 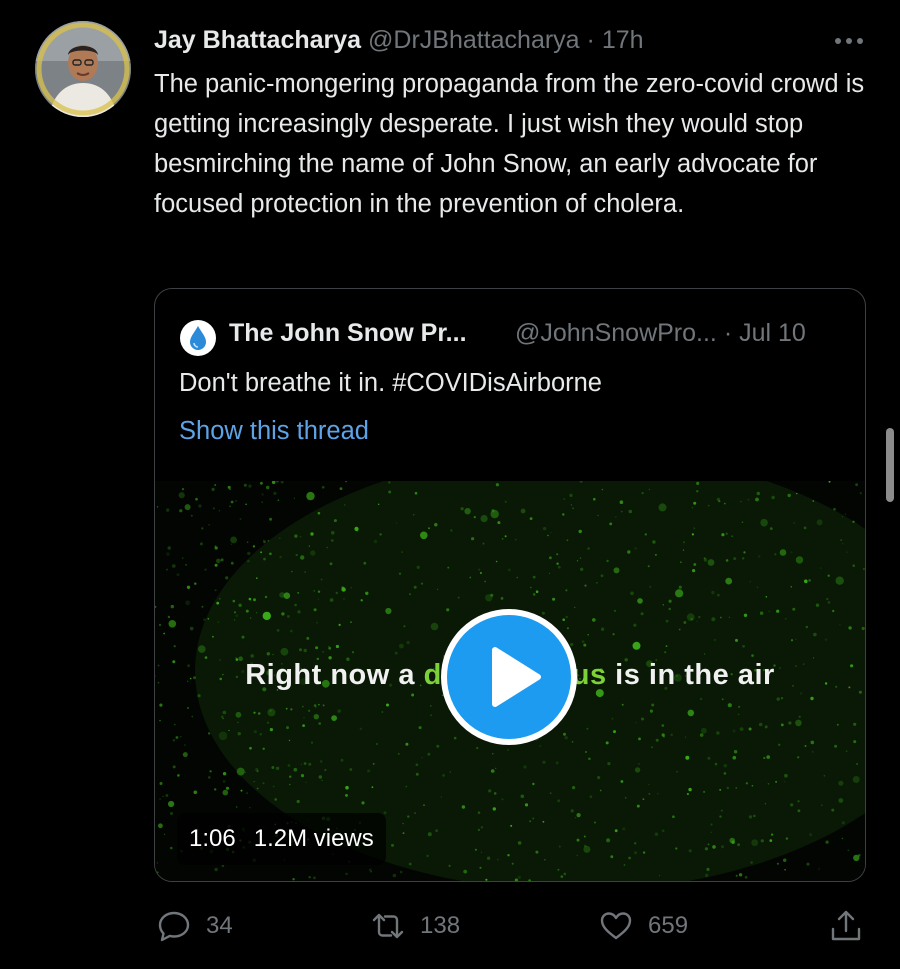 What do you see at coordinates (890, 465) in the screenshot?
I see `scrollbar-thumb` at bounding box center [890, 465].